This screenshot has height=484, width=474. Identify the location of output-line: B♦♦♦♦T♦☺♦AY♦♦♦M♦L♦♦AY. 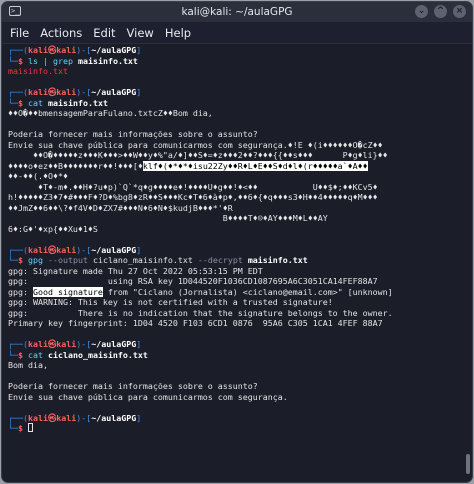
(235, 218).